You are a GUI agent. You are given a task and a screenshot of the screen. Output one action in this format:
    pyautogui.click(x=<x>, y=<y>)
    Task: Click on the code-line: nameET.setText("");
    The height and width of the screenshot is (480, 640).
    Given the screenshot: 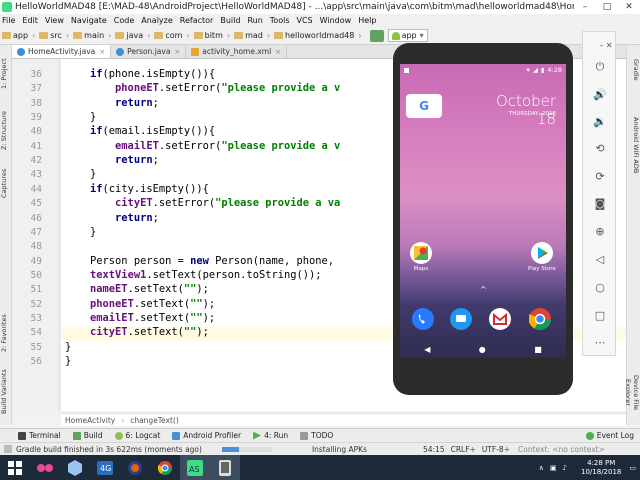 What is the action you would take?
    pyautogui.click(x=137, y=289)
    